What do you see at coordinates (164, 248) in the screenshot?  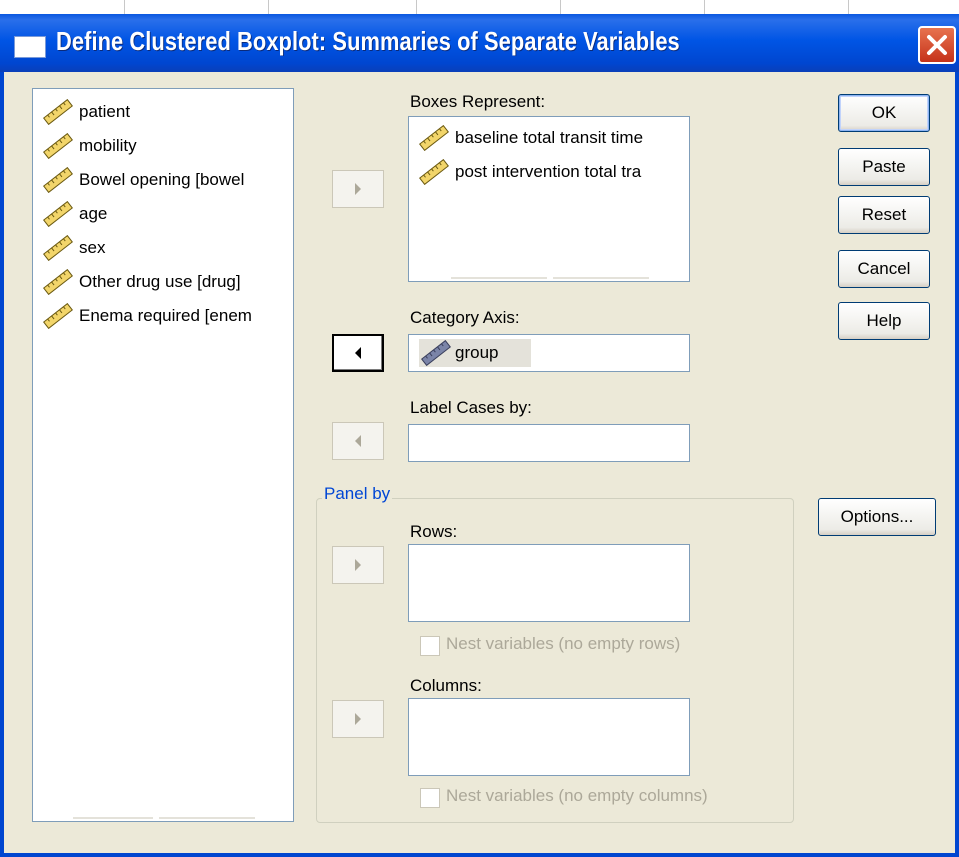 I see `variable-item: sex` at bounding box center [164, 248].